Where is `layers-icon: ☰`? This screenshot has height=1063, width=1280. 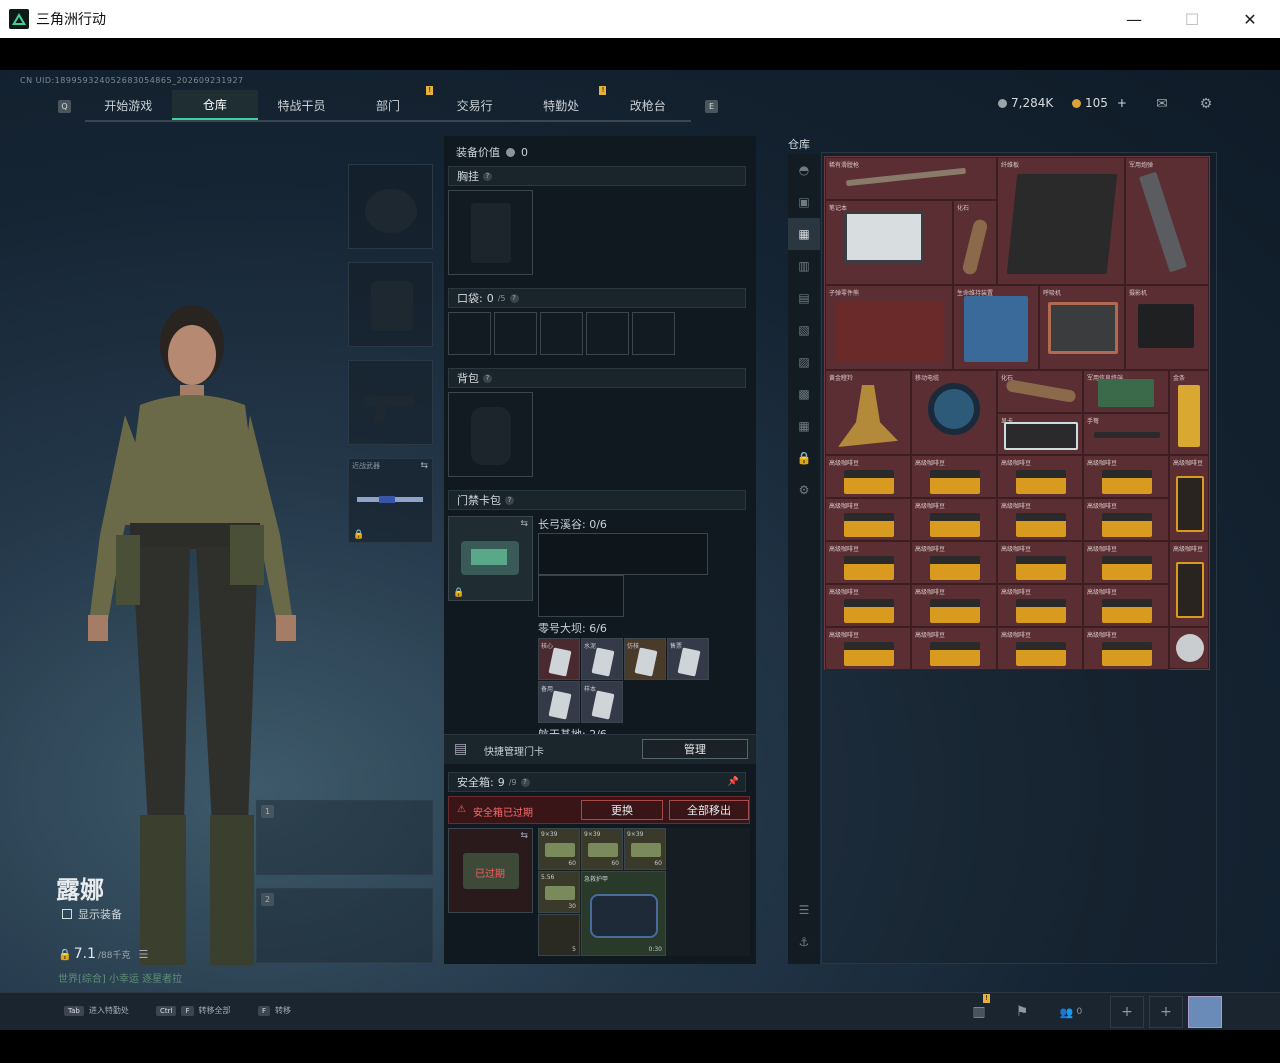
layers-icon: ☰ is located at coordinates (804, 910).